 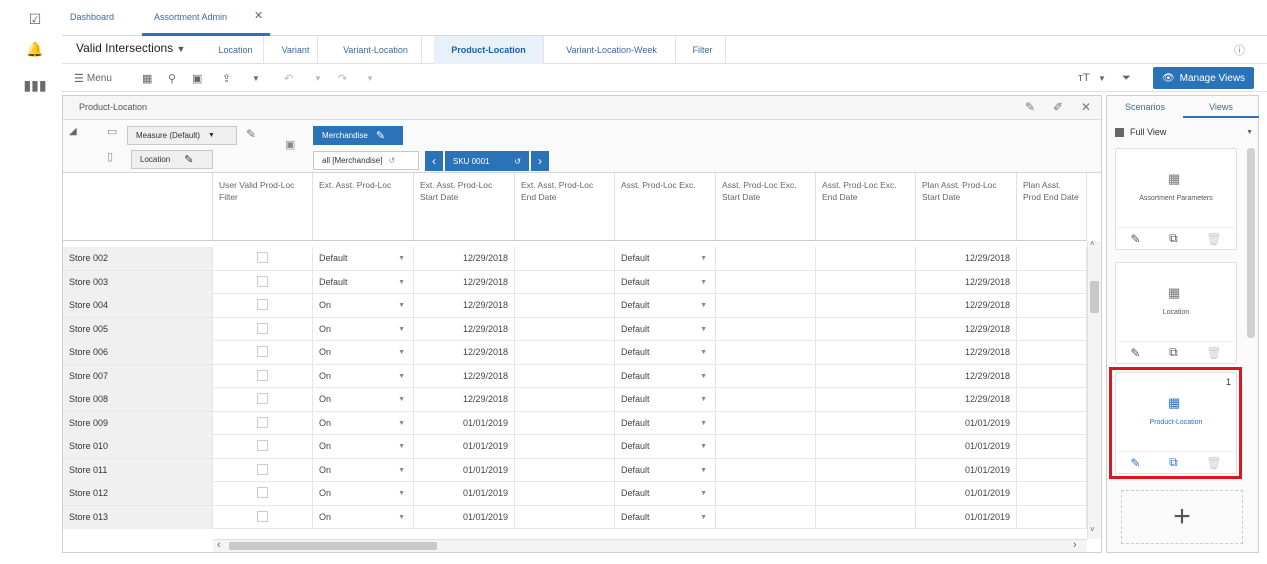 I want to click on scroll-left-icon: ‹, so click(x=219, y=545).